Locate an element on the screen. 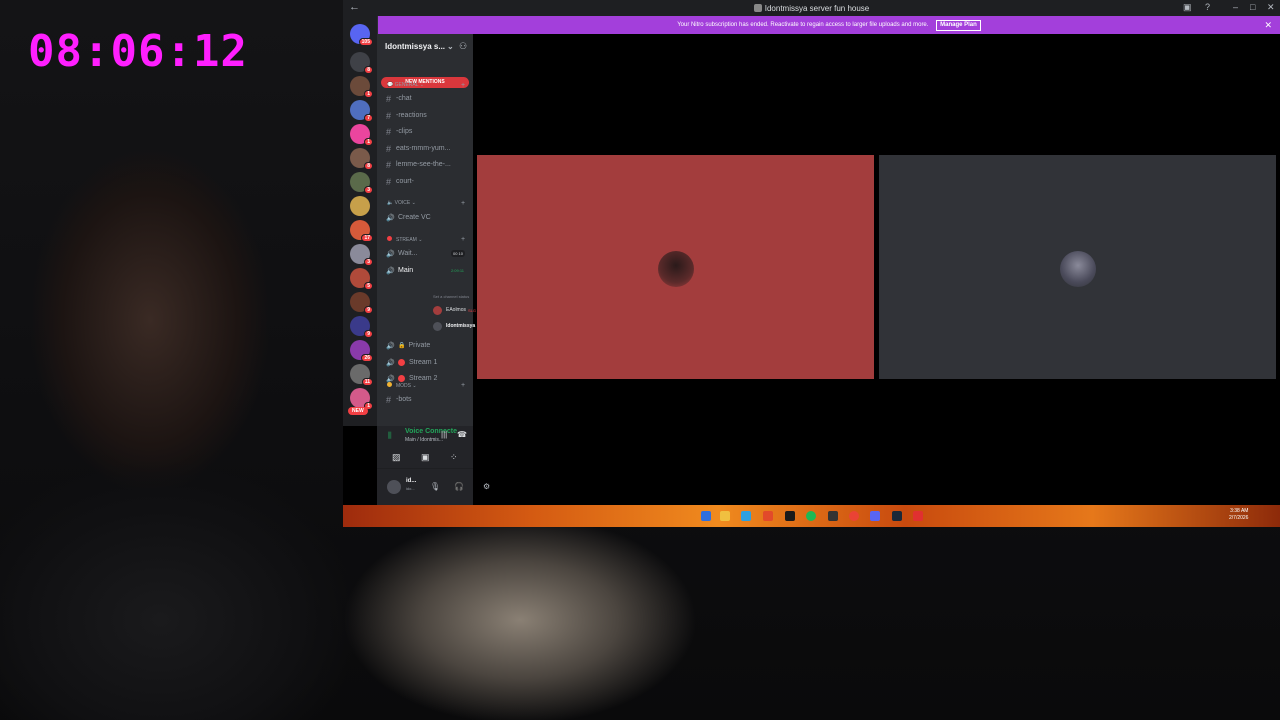  mention-badge: 7 is located at coordinates (368, 118).